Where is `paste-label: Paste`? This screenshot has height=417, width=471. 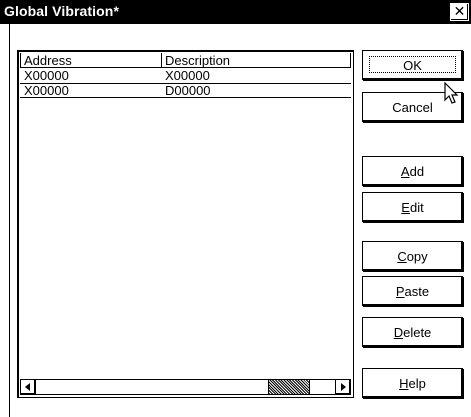
paste-label: Paste is located at coordinates (412, 291).